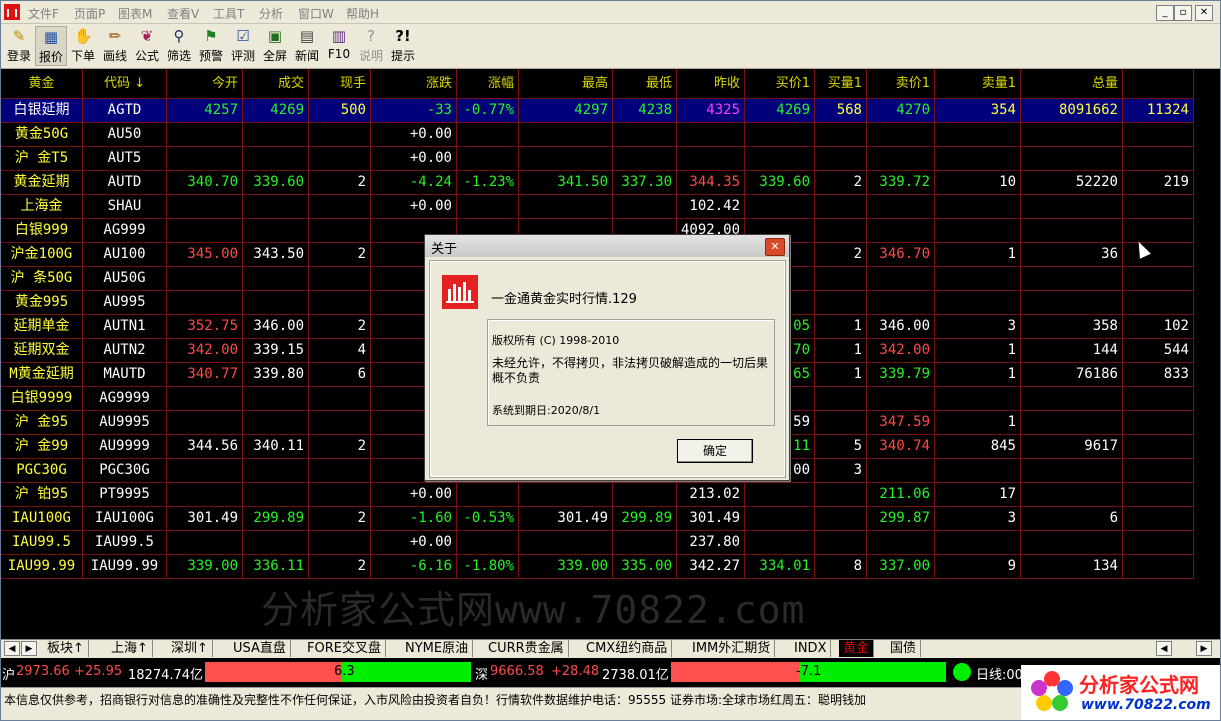 The height and width of the screenshot is (721, 1221). What do you see at coordinates (371, 46) in the screenshot?
I see `toolbar-explain-button: ? 说明` at bounding box center [371, 46].